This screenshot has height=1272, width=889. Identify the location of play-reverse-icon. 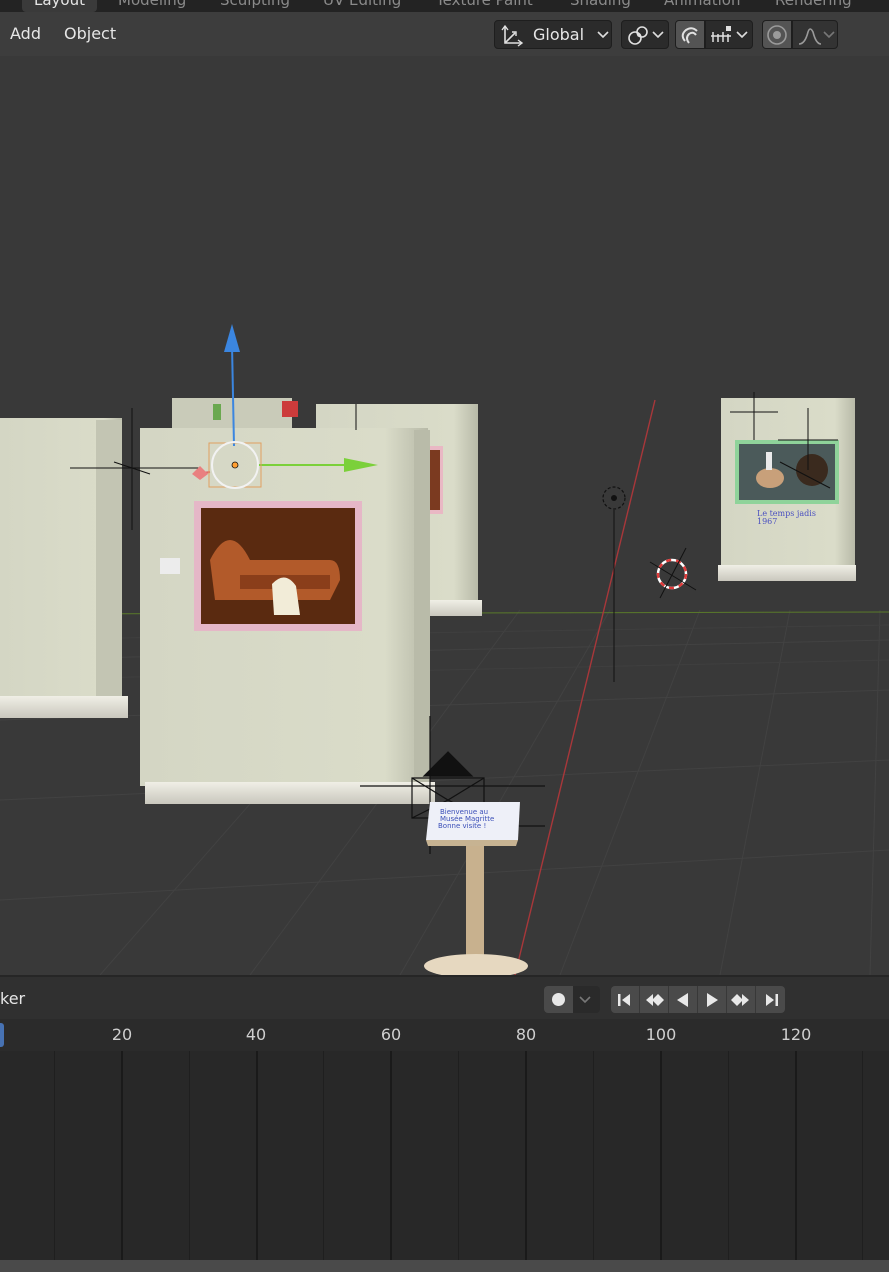
(682, 999).